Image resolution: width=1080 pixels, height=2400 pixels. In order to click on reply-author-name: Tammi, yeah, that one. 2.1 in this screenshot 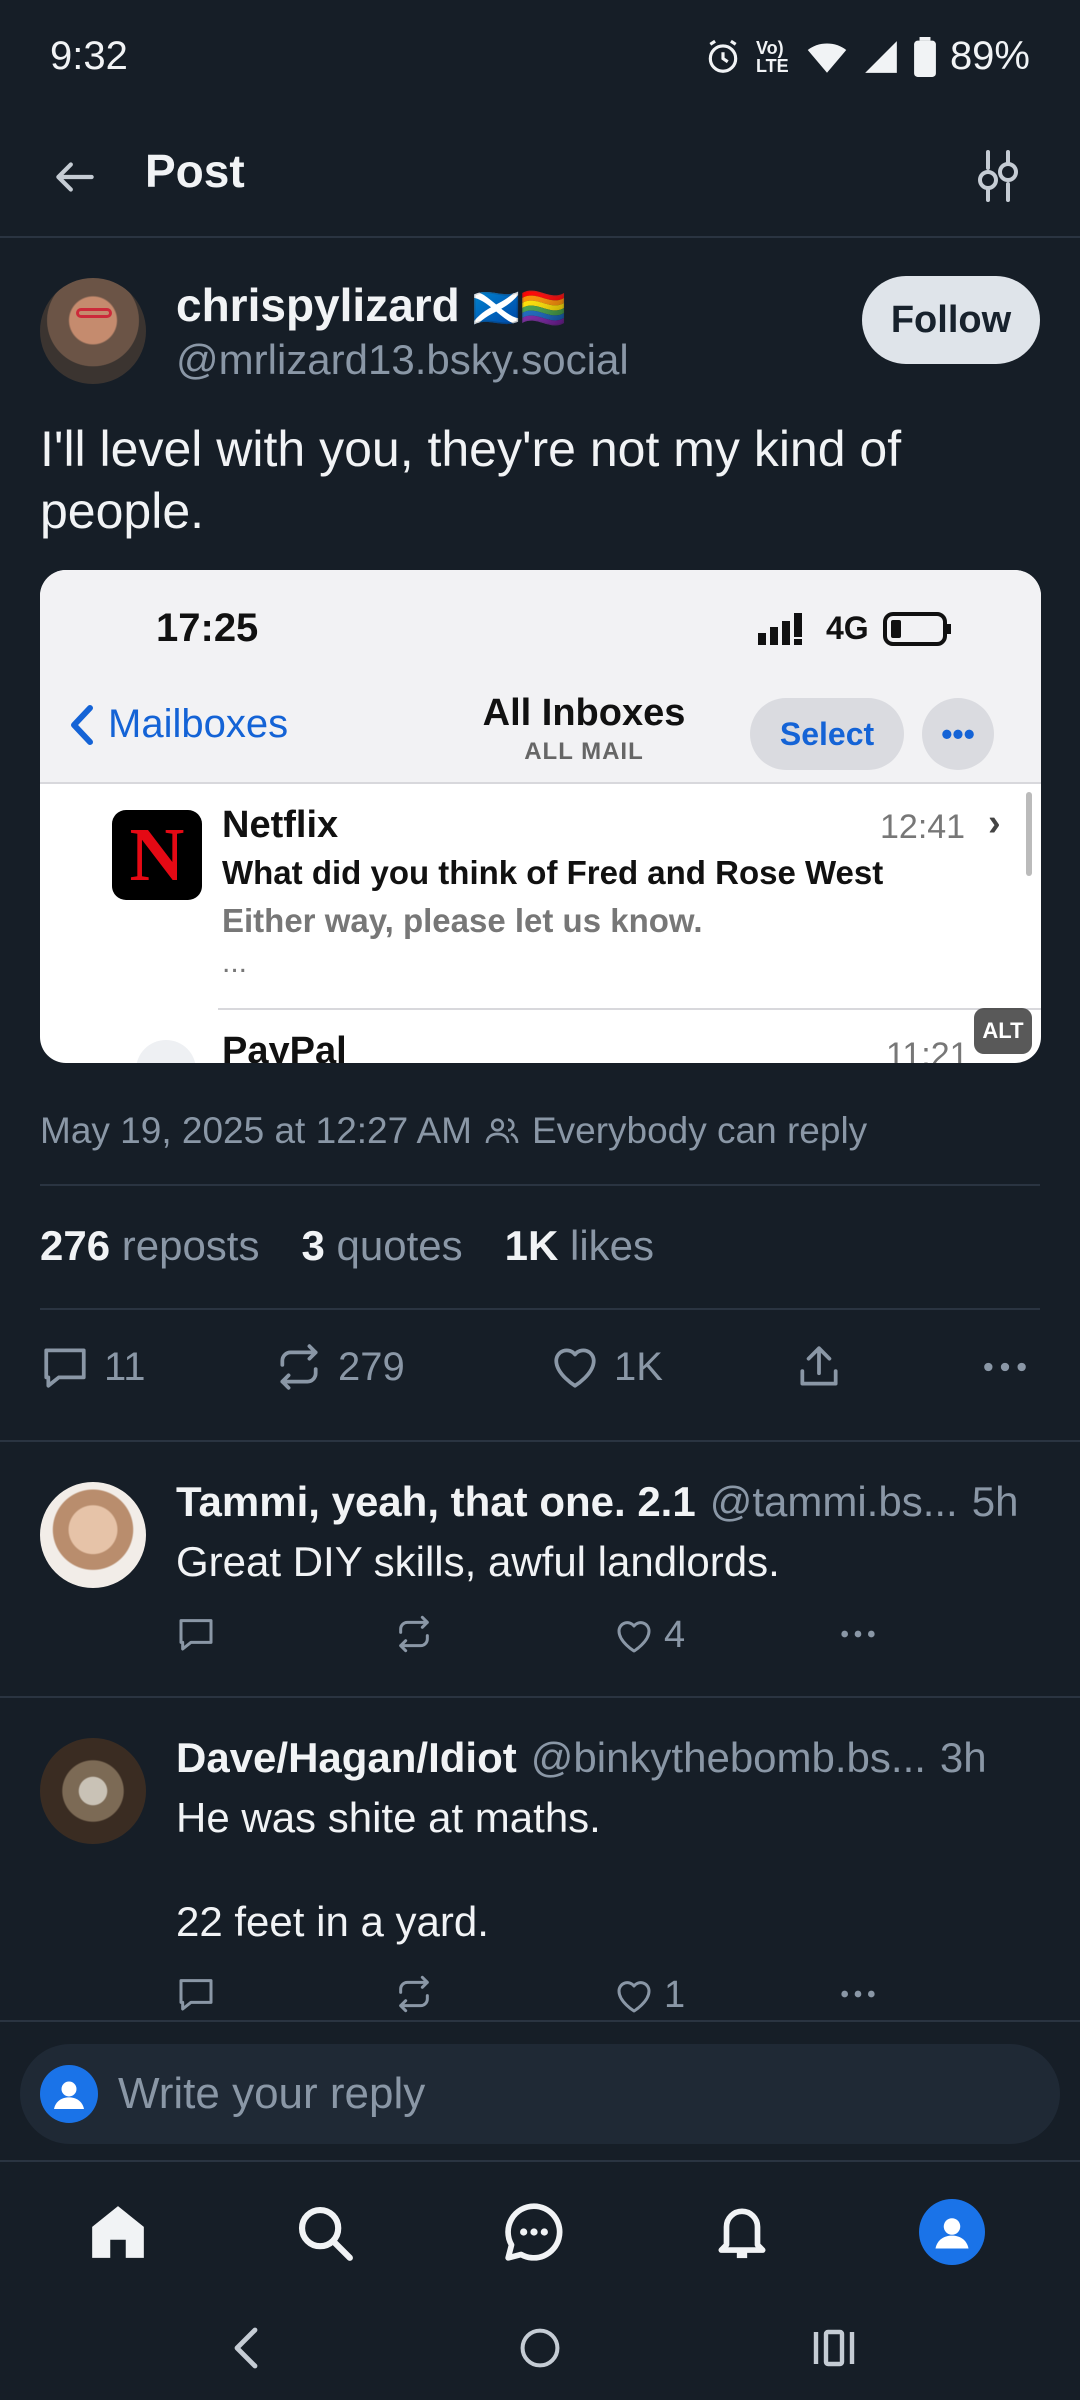, I will do `click(436, 1502)`.